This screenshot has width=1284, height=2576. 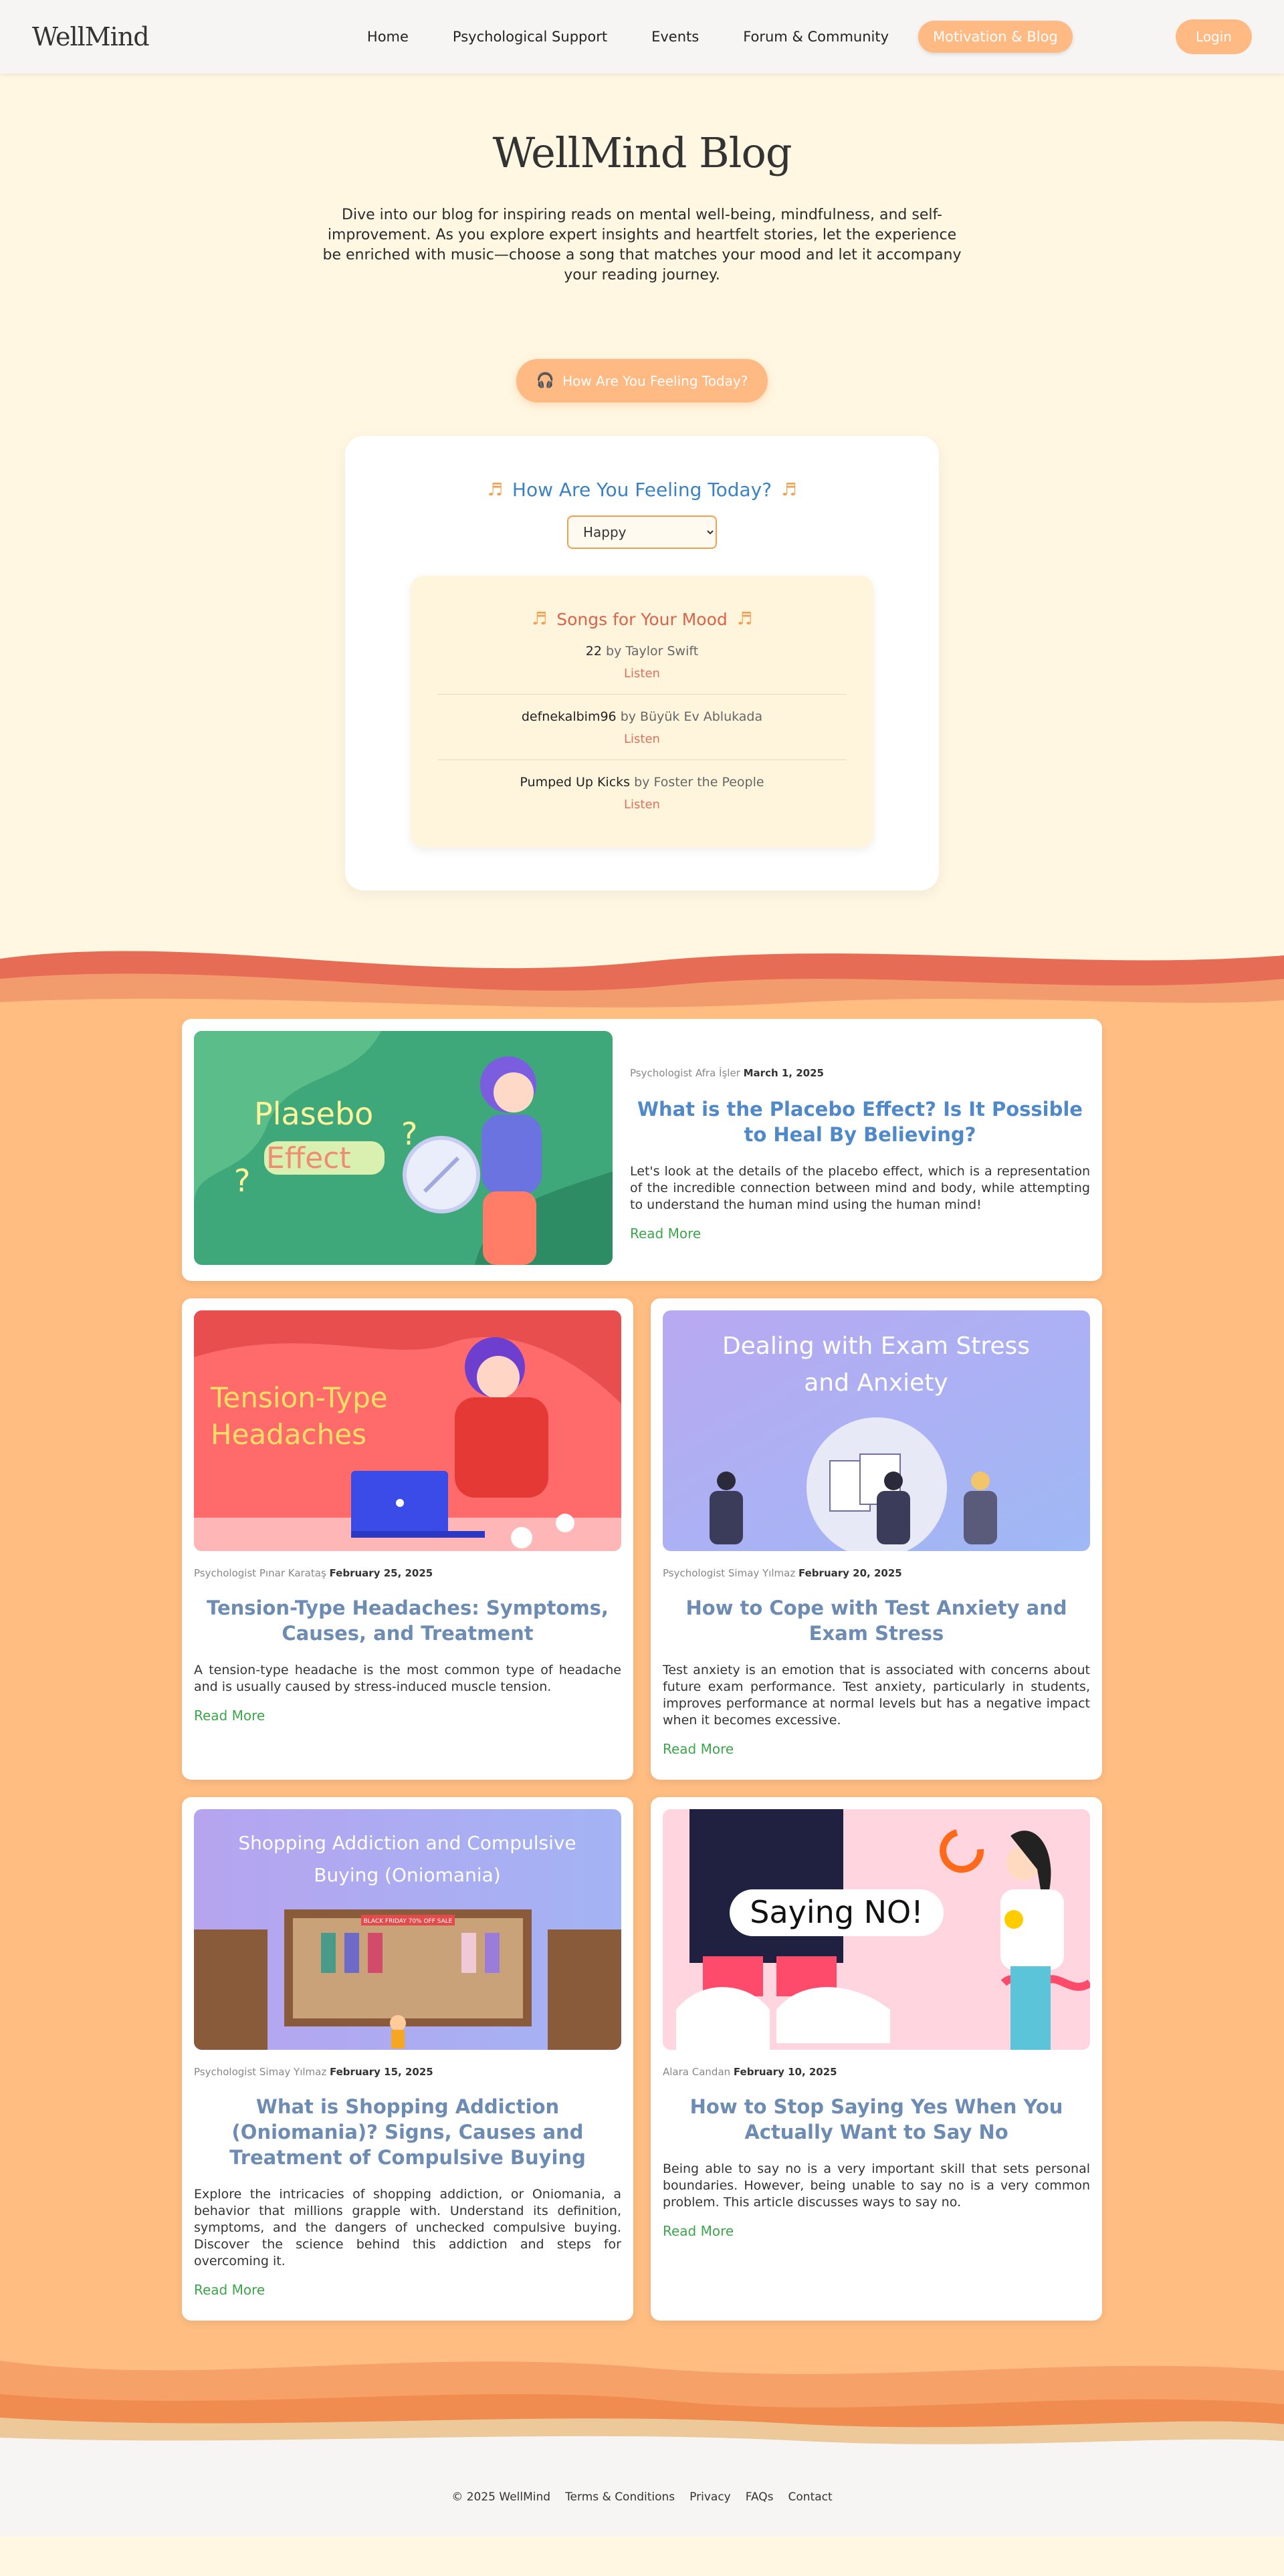 What do you see at coordinates (995, 37) in the screenshot?
I see `nav-motivation-blog: Motivation & Blog` at bounding box center [995, 37].